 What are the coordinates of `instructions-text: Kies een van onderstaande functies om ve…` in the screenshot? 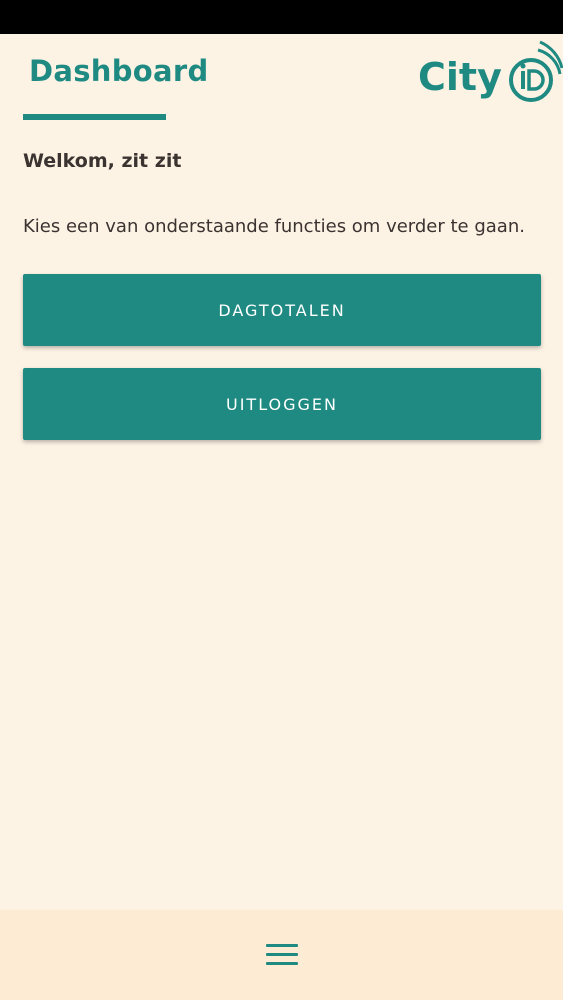 It's located at (274, 226).